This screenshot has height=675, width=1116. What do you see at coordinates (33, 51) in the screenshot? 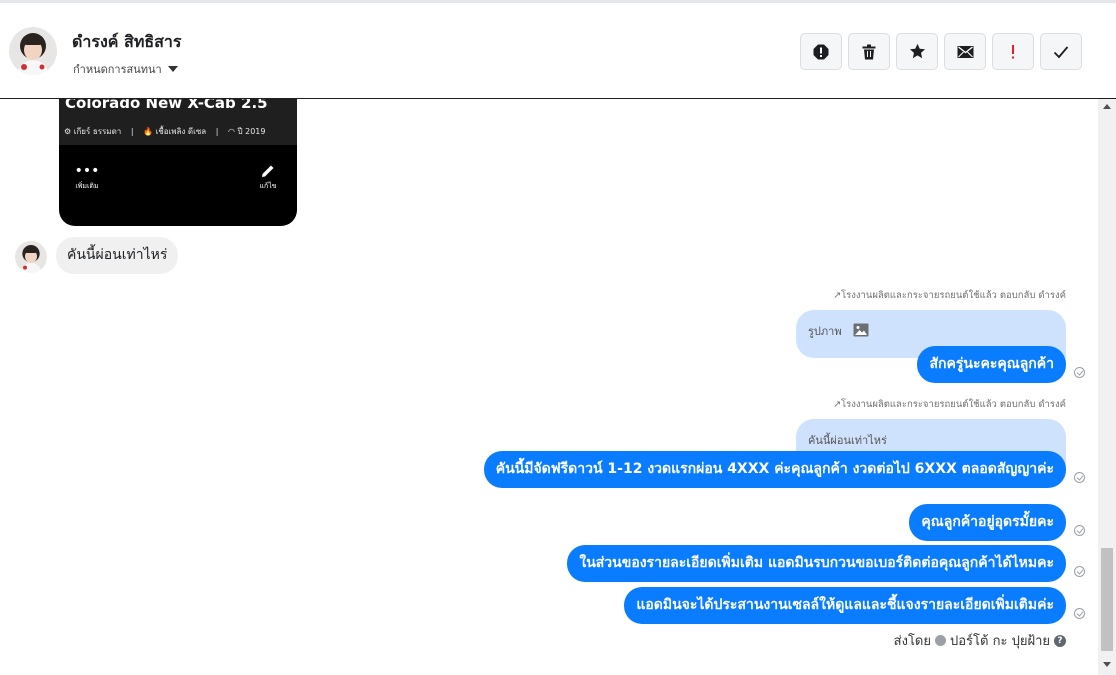
I see `contact-avatar` at bounding box center [33, 51].